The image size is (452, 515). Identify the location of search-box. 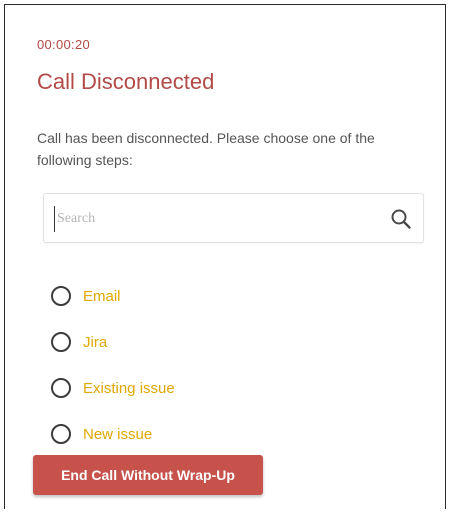
(233, 218).